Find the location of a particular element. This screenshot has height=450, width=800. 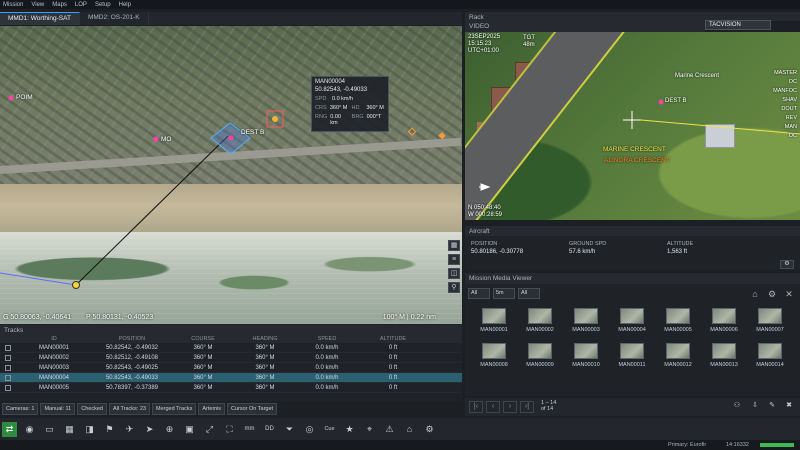

aircraft-settings-icon: ⚙ is located at coordinates (787, 264).